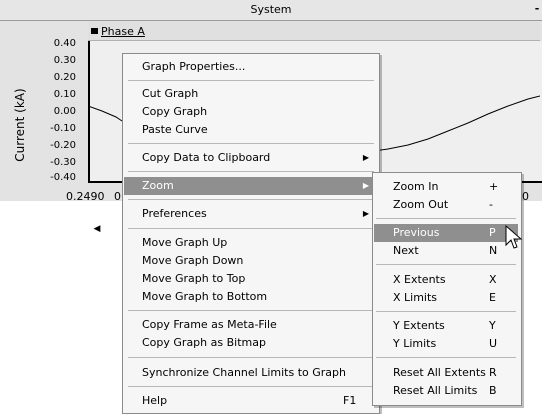 The height and width of the screenshot is (414, 542). I want to click on menu-item-copy-graph-as-bitmap: Copy Graph as Bitmap, so click(248, 343).